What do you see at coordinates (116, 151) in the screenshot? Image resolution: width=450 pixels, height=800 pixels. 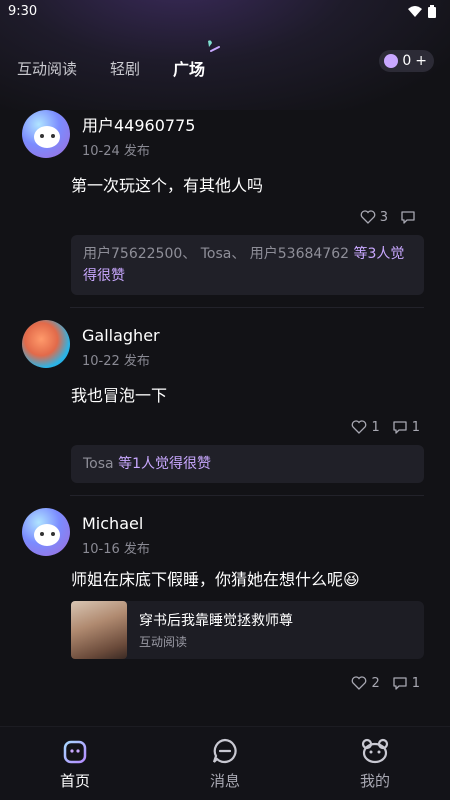 I see `post-date: 10-24 发布` at bounding box center [116, 151].